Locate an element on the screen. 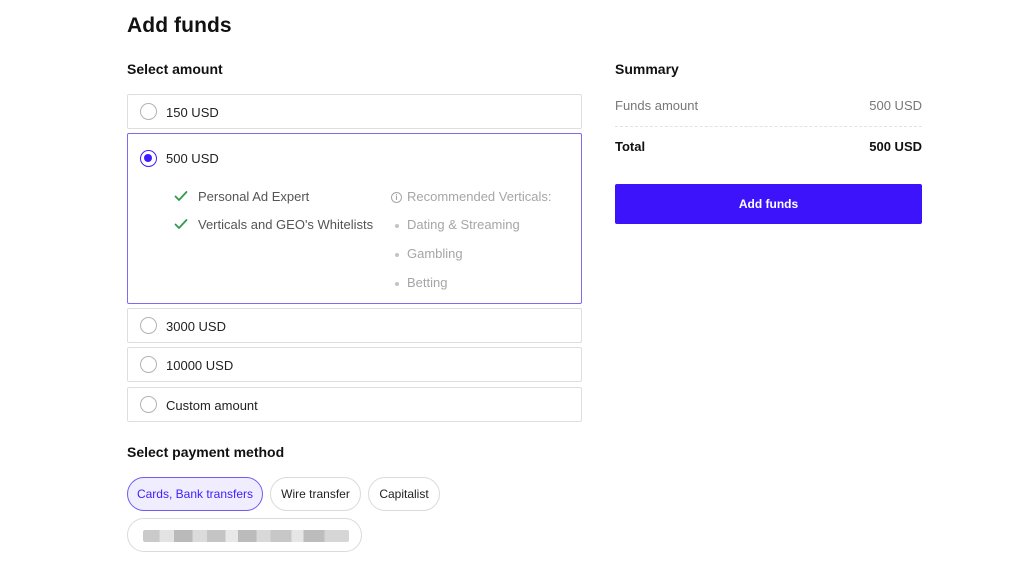  recommended-vertical-item: Gambling is located at coordinates (435, 253).